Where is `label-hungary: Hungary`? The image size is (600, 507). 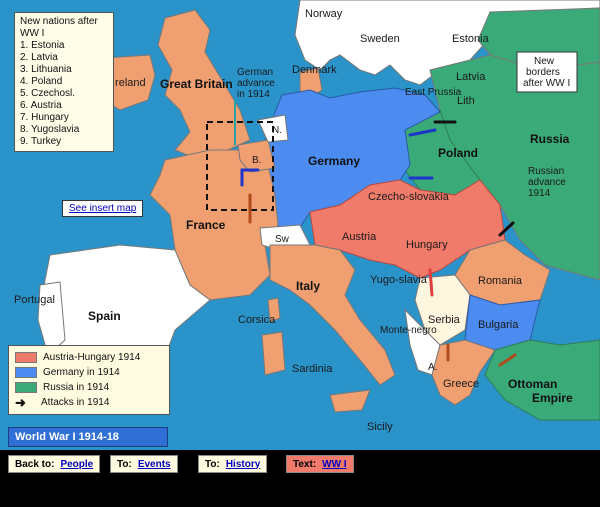
label-hungary: Hungary is located at coordinates (427, 245).